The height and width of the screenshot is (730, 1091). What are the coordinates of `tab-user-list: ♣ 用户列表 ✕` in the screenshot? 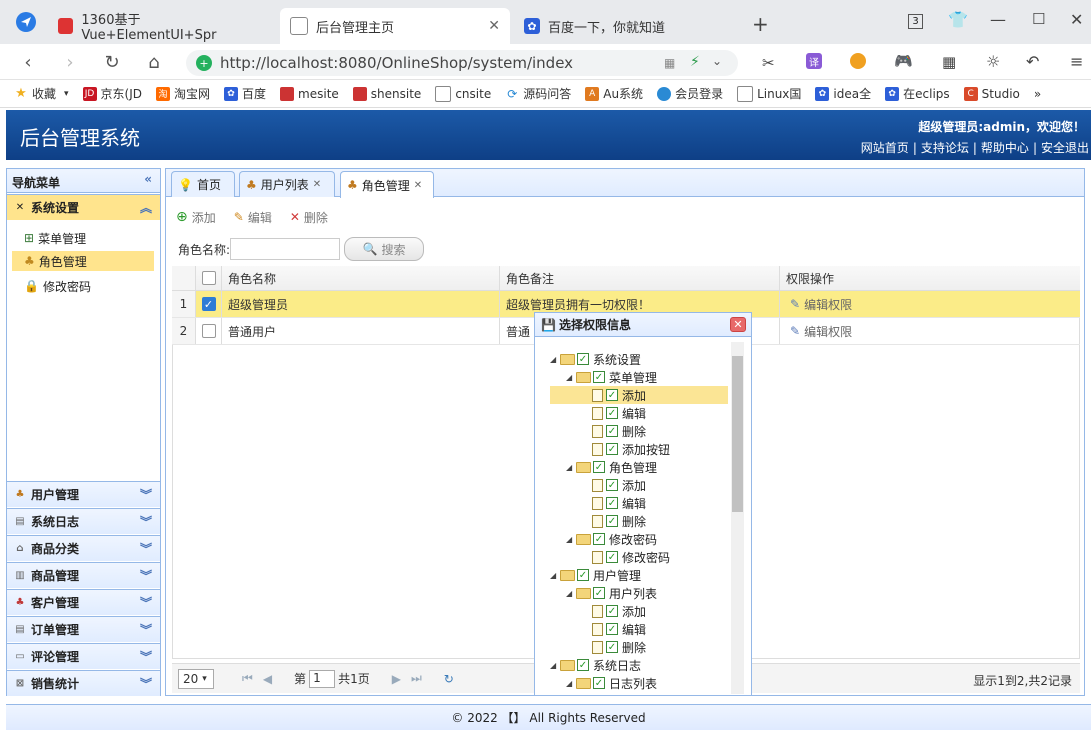 It's located at (287, 184).